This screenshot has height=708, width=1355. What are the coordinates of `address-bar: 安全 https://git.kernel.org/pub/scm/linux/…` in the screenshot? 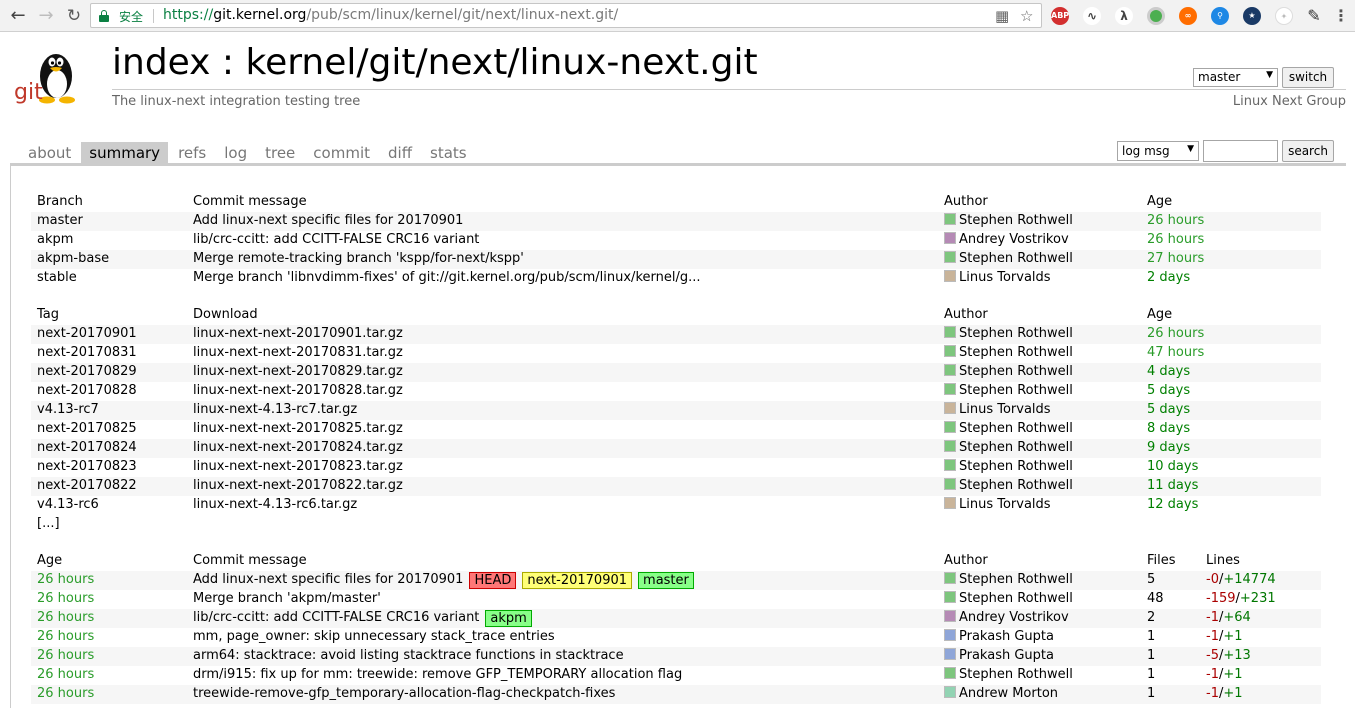 It's located at (566, 15).